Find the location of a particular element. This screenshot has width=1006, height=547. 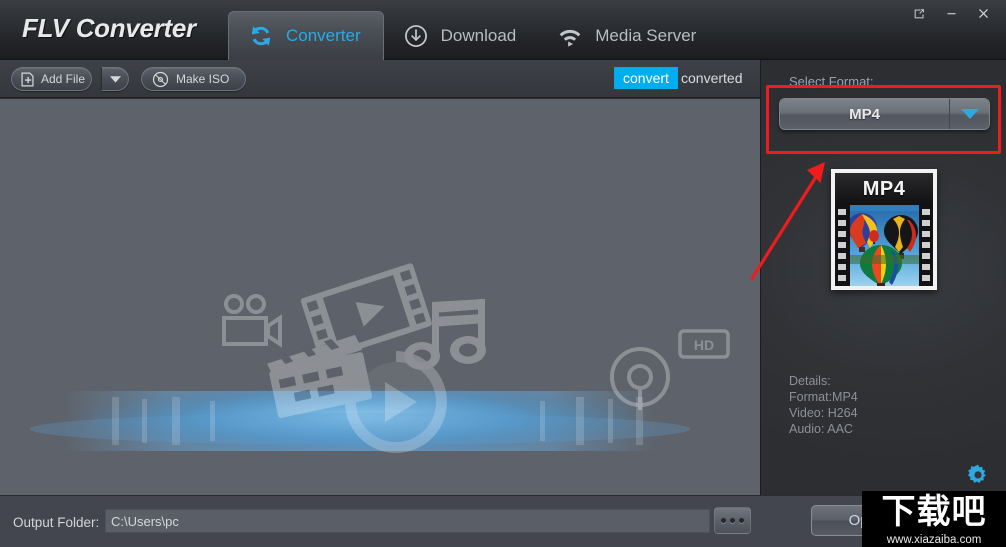

app-title: FLV Converter is located at coordinates (109, 28).